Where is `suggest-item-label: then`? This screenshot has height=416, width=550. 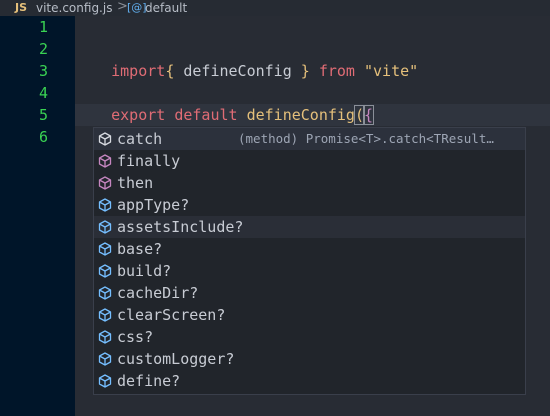 suggest-item-label: then is located at coordinates (135, 183).